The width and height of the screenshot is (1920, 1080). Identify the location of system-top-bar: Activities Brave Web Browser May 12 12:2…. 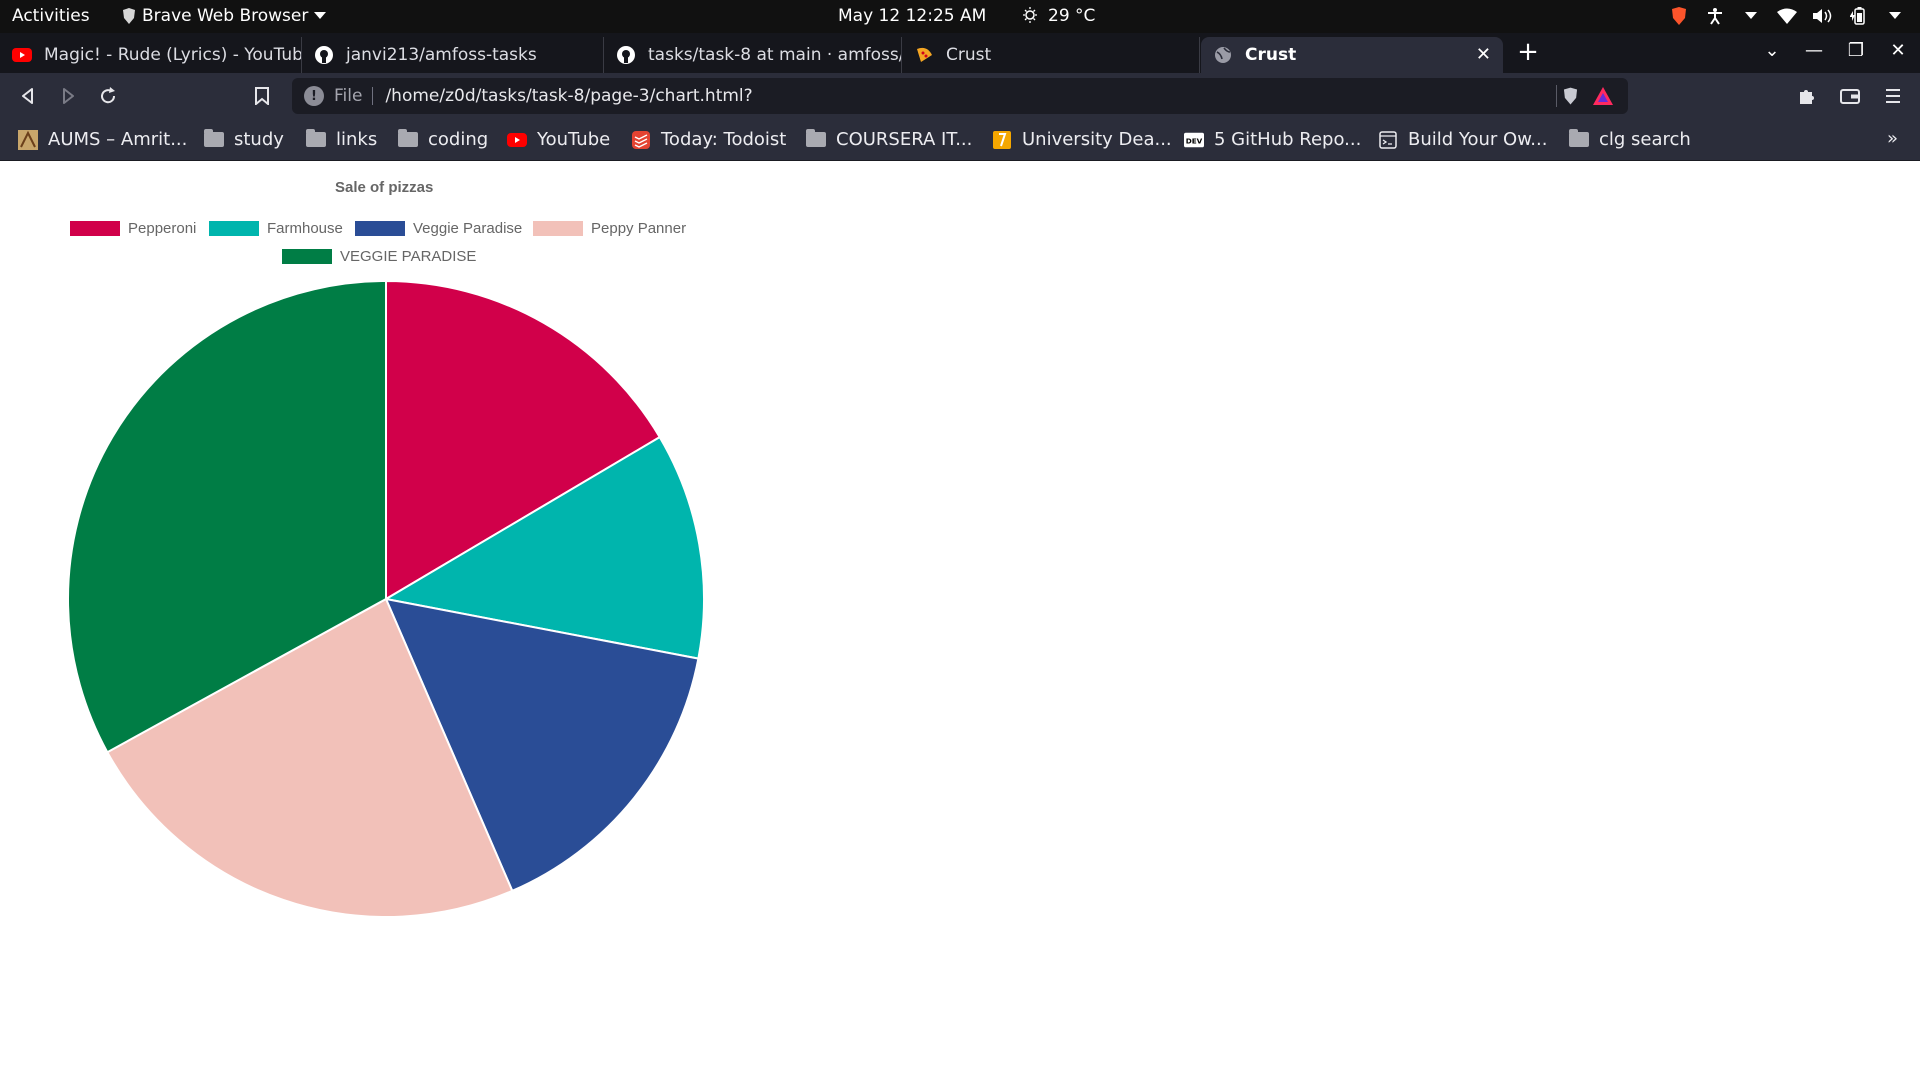
(960, 16).